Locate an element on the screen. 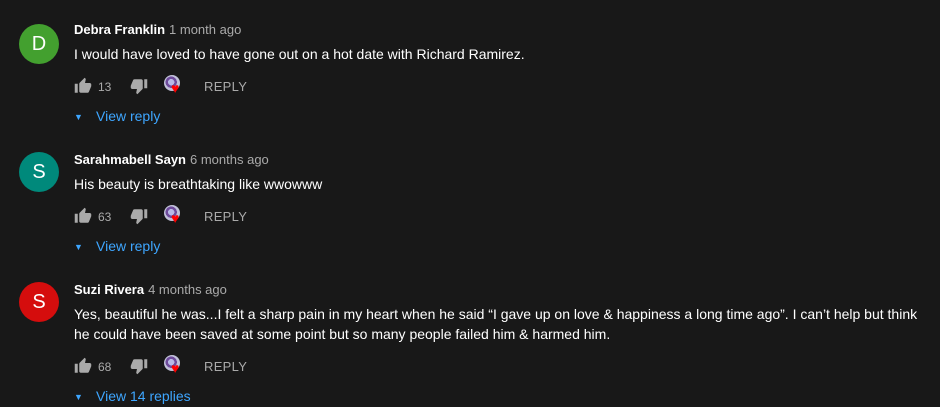  comment-timestamp: 4 months ago is located at coordinates (187, 289).